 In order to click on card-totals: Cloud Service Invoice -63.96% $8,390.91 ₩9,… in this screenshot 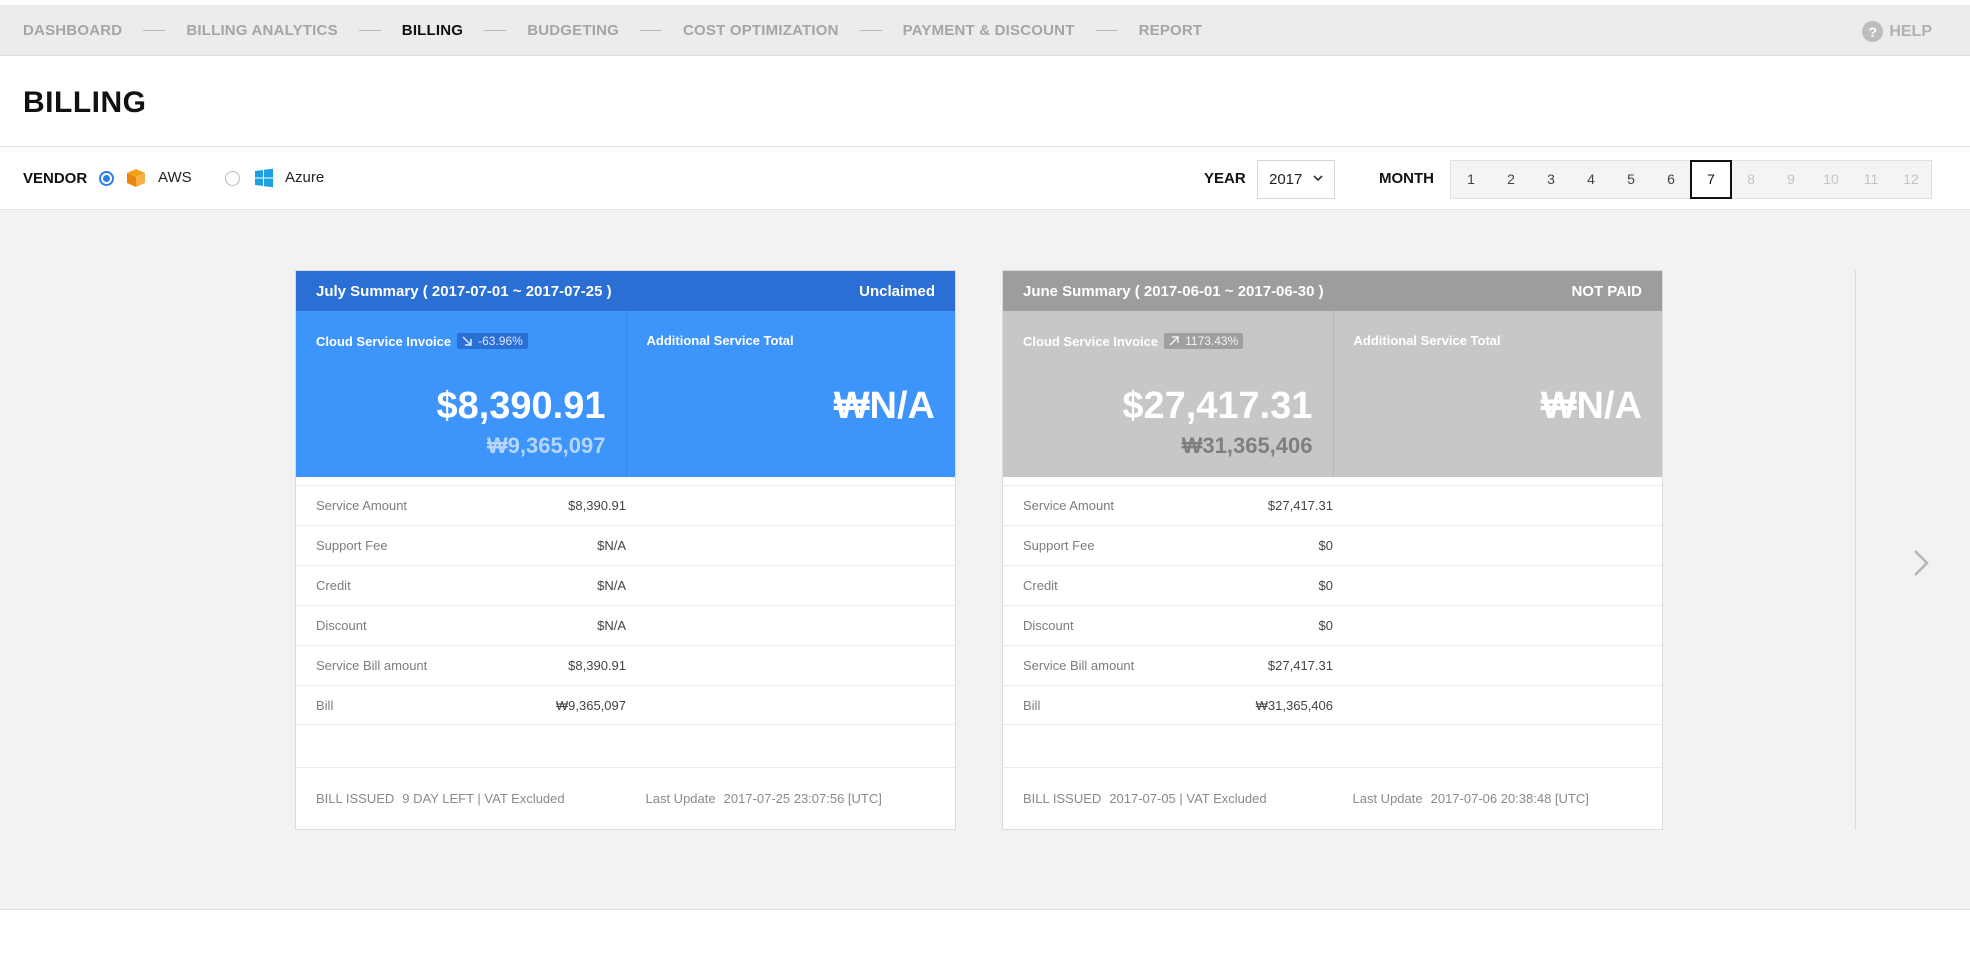, I will do `click(625, 394)`.